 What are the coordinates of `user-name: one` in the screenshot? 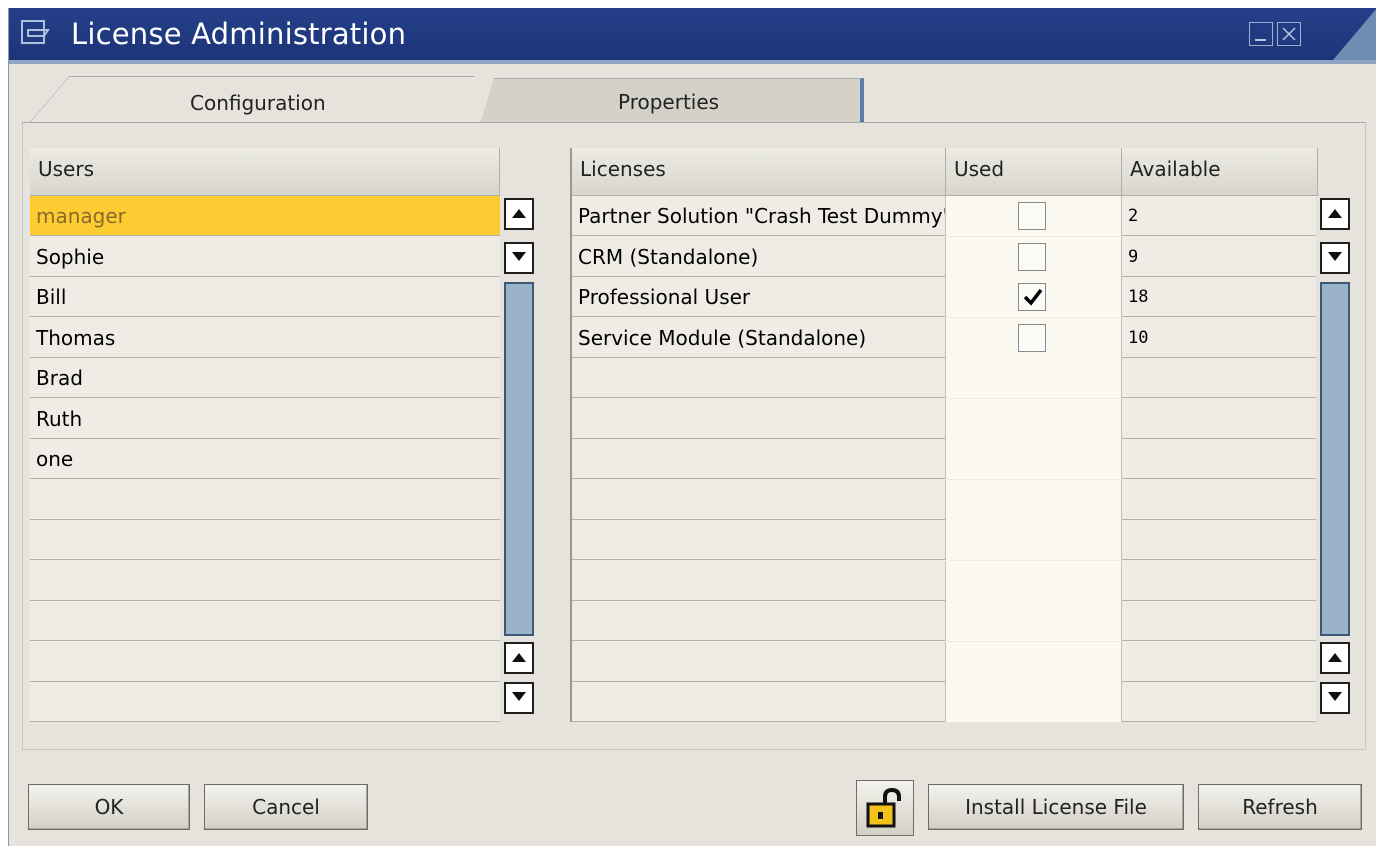 It's located at (55, 459).